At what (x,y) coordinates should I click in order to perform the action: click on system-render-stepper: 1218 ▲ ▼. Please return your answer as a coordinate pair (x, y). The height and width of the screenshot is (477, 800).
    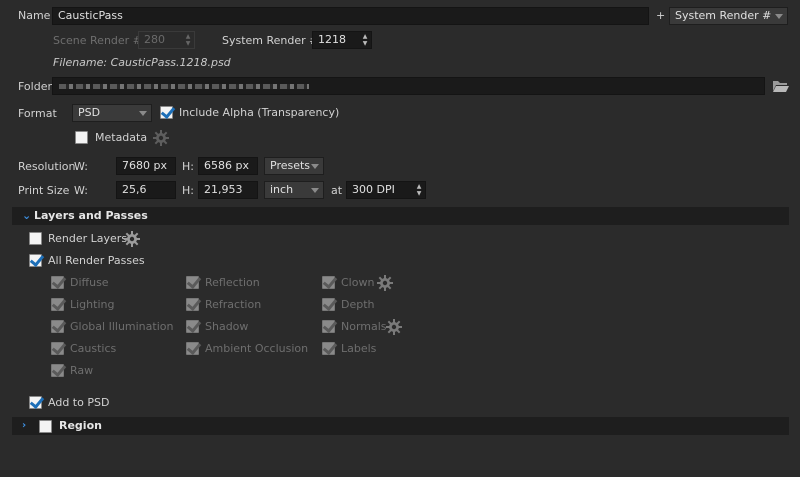
    Looking at the image, I should click on (342, 40).